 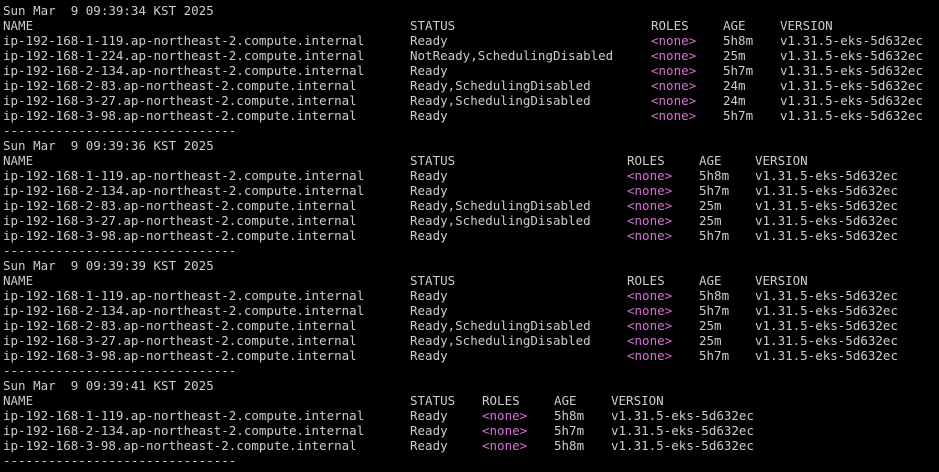 I want to click on node-age: 24m, so click(x=734, y=85).